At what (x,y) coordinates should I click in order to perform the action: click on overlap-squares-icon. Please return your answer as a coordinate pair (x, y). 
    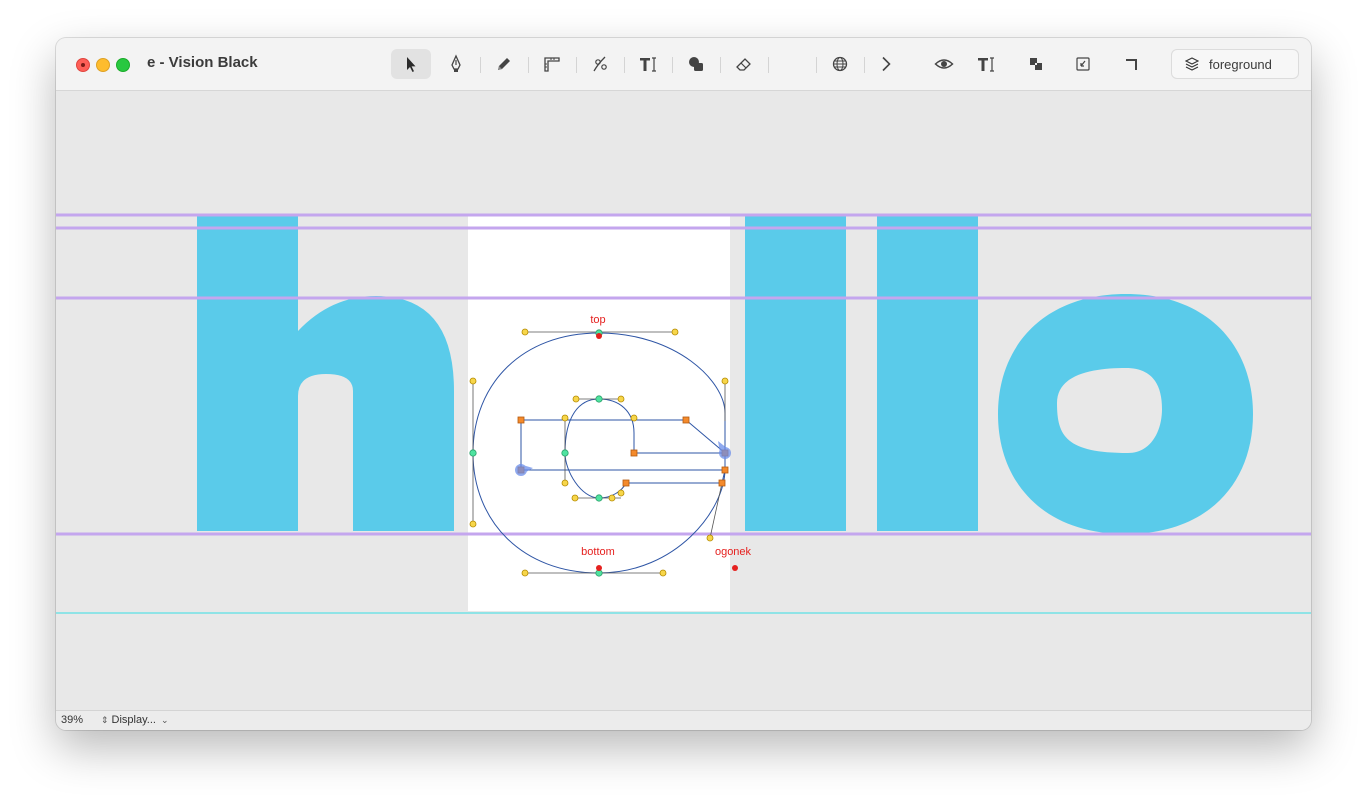
    Looking at the image, I should click on (1036, 64).